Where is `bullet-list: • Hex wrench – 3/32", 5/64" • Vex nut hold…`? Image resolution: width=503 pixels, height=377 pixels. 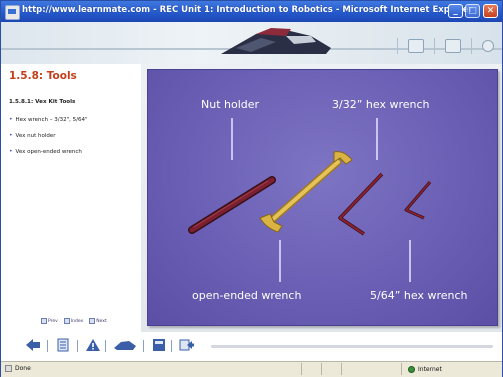
bullet-list: • Hex wrench – 3/32", 5/64" • Vex nut hold… is located at coordinates (48, 140).